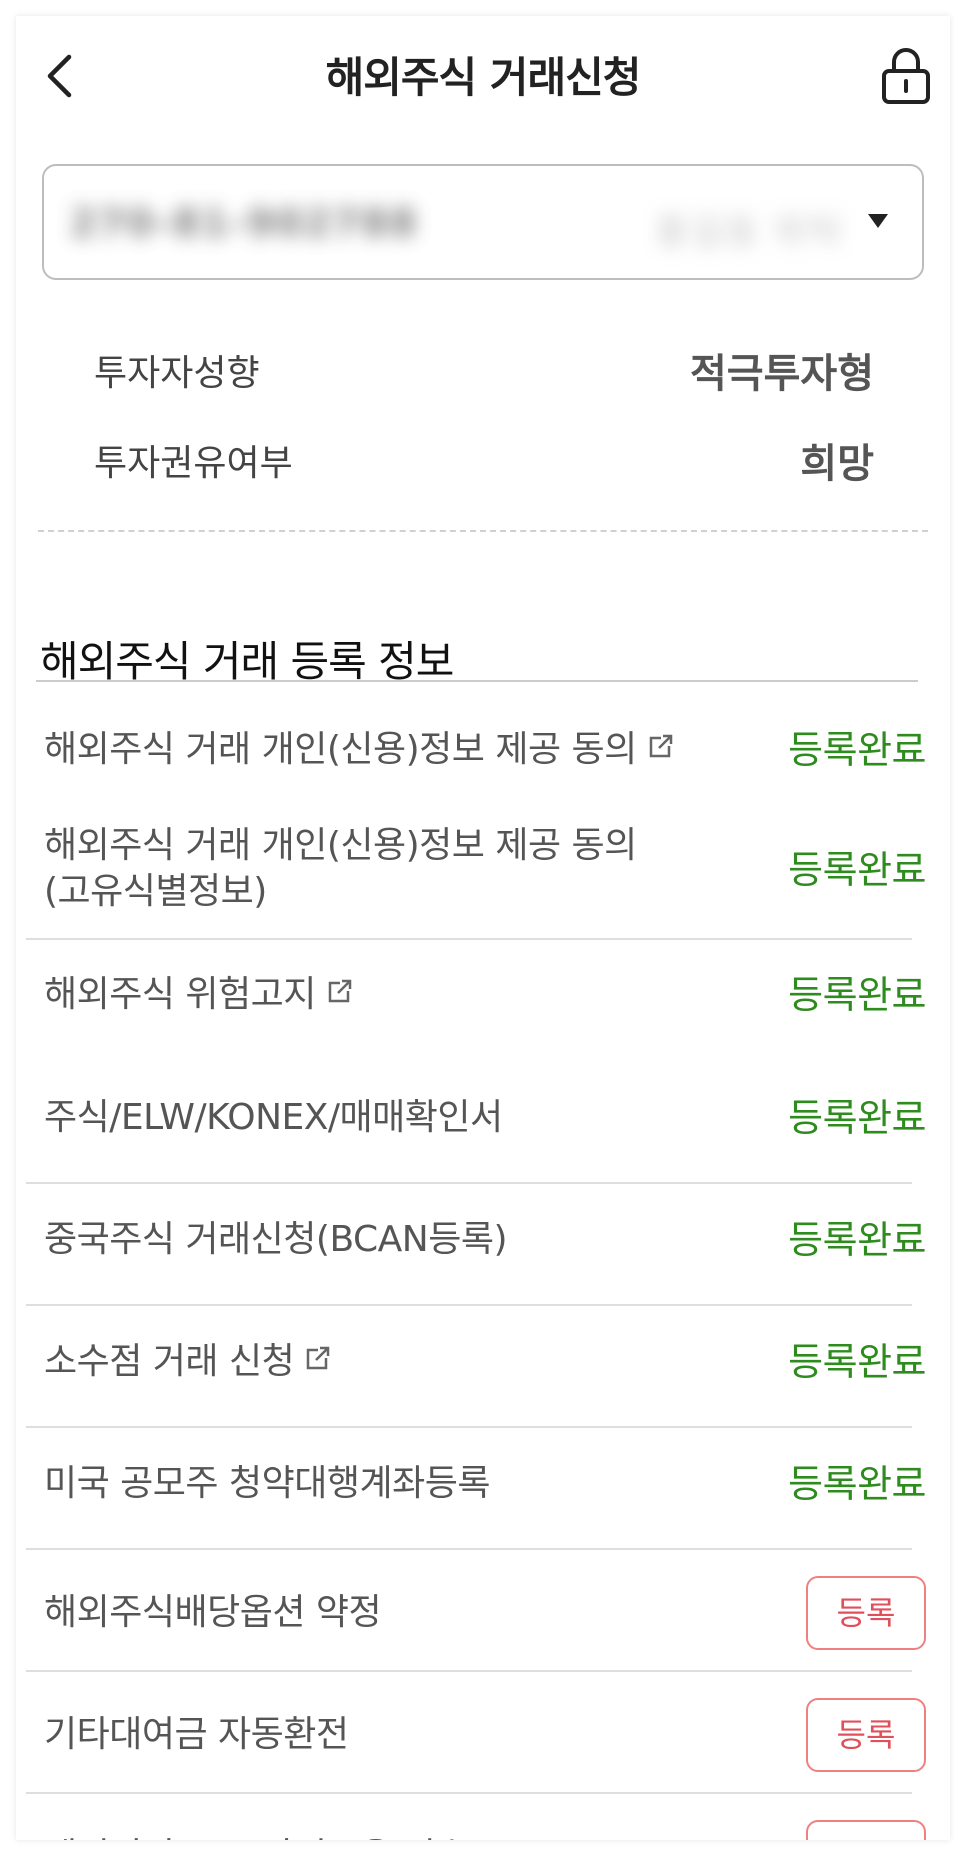 The image size is (966, 1856). I want to click on solicitation-row: 투자권유여부 희망, so click(484, 464).